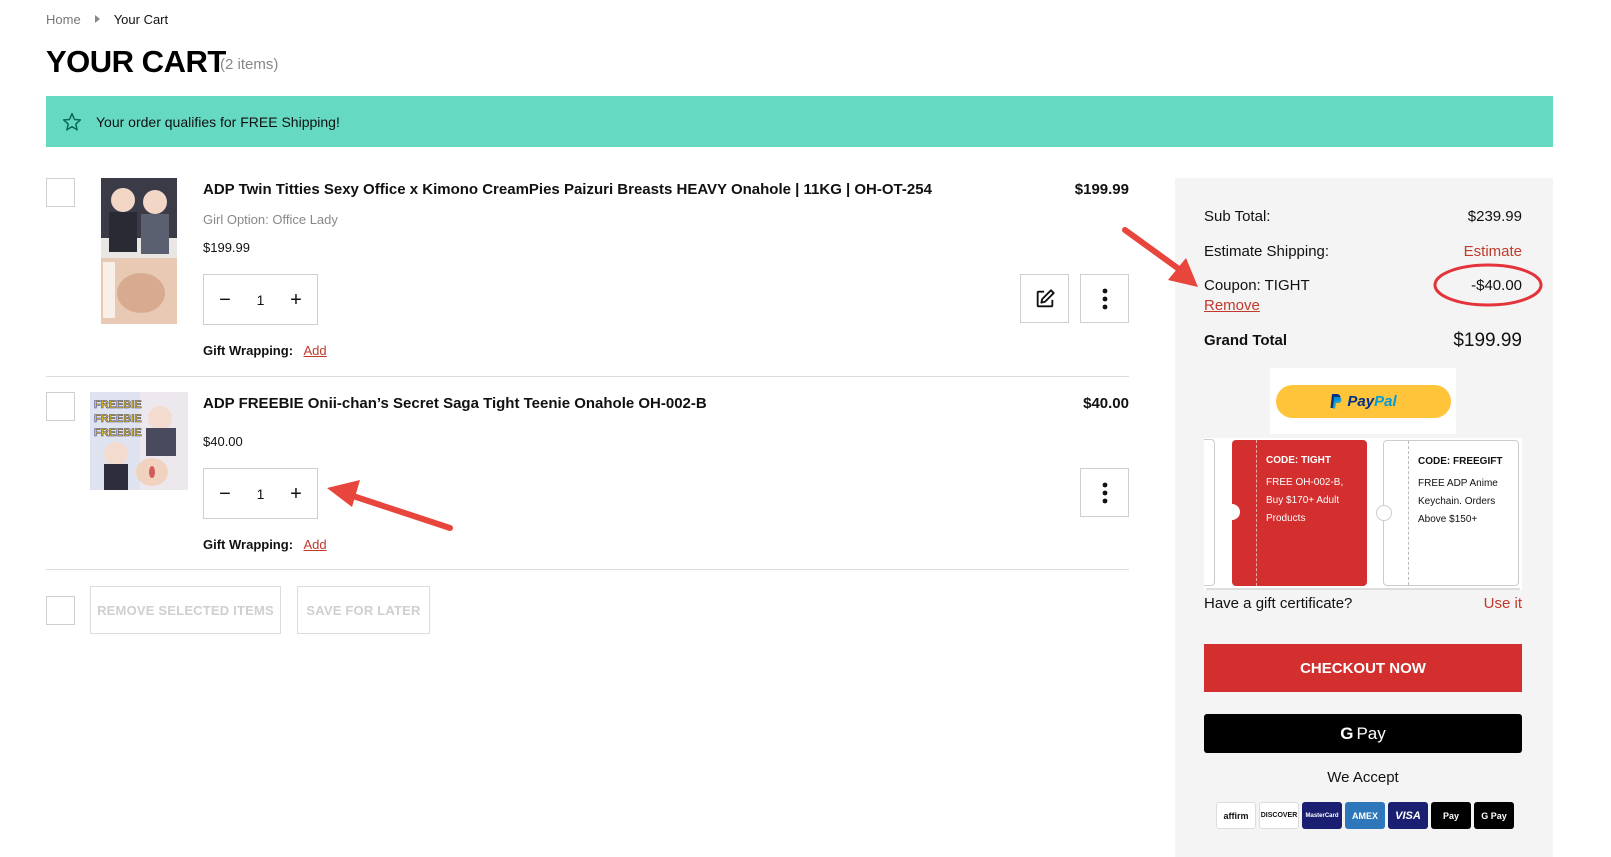 This screenshot has width=1611, height=857. Describe the element at coordinates (1257, 285) in the screenshot. I see `coupon-label: Coupon: TIGHT` at that location.